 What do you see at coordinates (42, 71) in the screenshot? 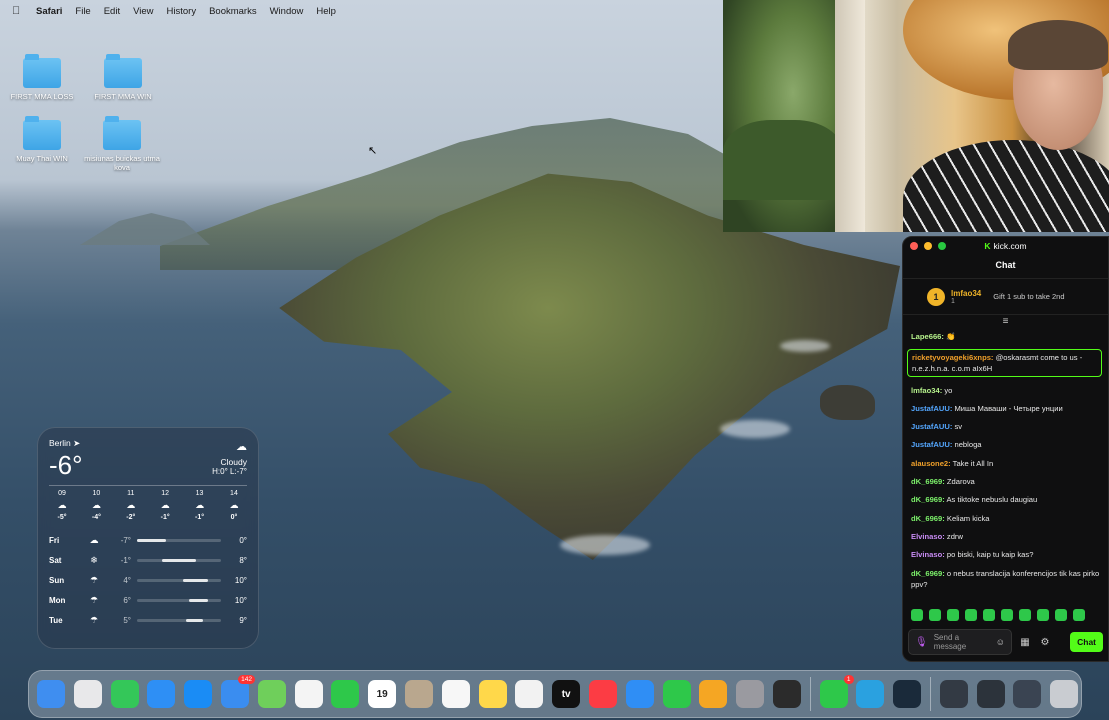
I see `folder-icon` at bounding box center [42, 71].